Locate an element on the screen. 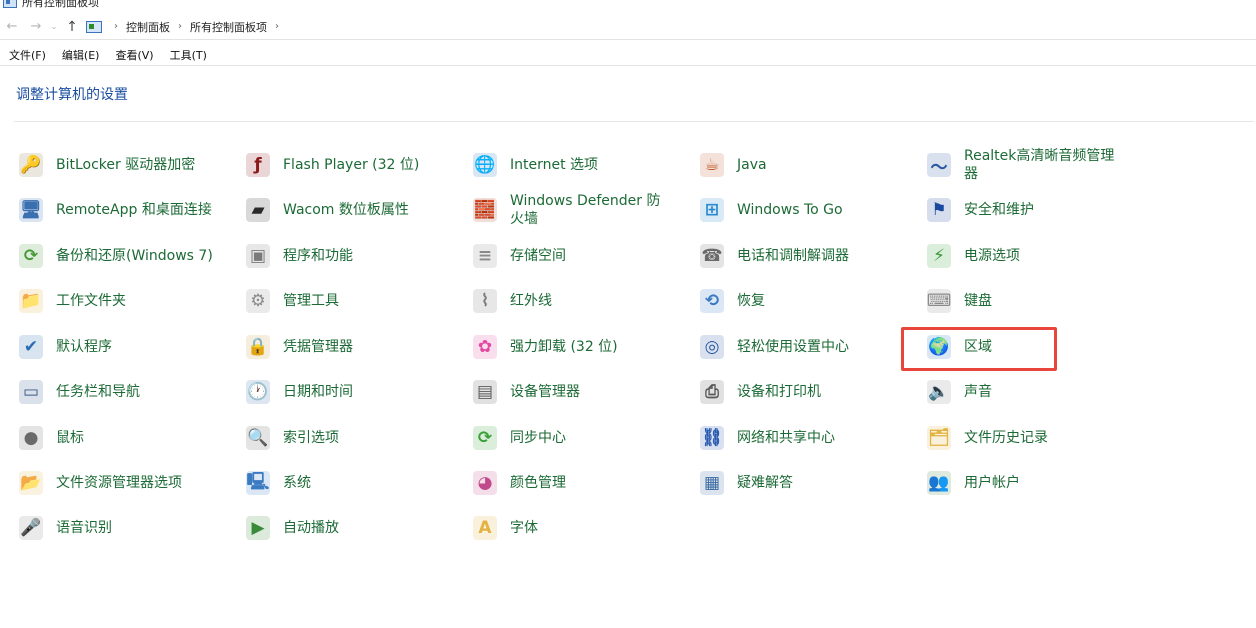  tablet-icon: ▰ is located at coordinates (258, 210).